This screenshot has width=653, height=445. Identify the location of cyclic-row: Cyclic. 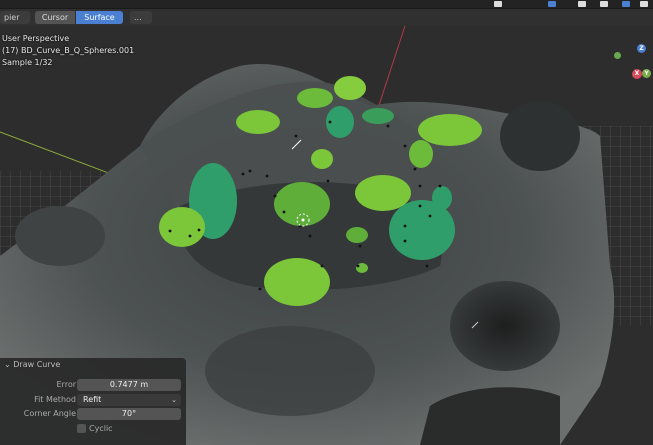
(93, 429).